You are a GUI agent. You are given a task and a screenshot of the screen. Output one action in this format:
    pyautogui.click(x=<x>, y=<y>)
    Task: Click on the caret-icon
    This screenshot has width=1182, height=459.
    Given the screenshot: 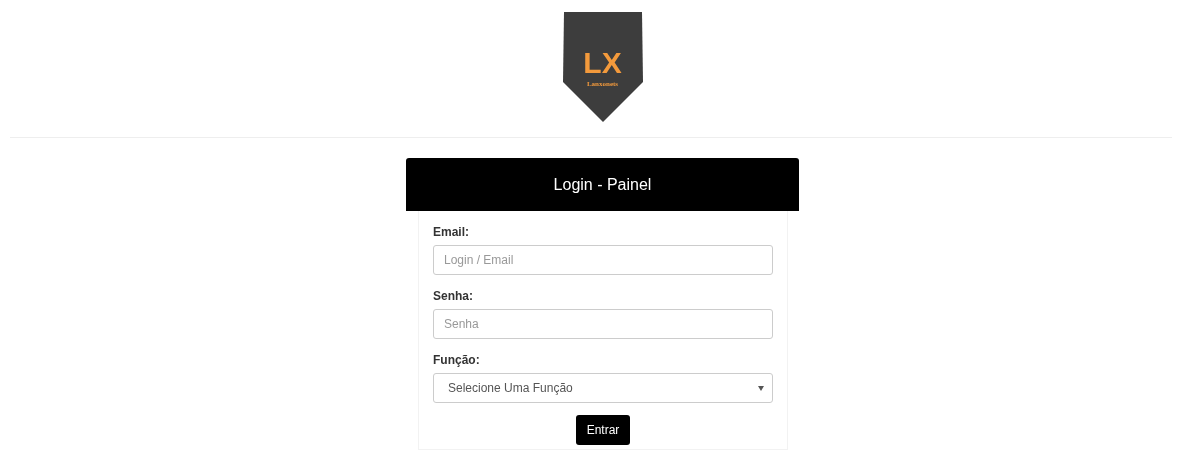 What is the action you would take?
    pyautogui.click(x=761, y=388)
    